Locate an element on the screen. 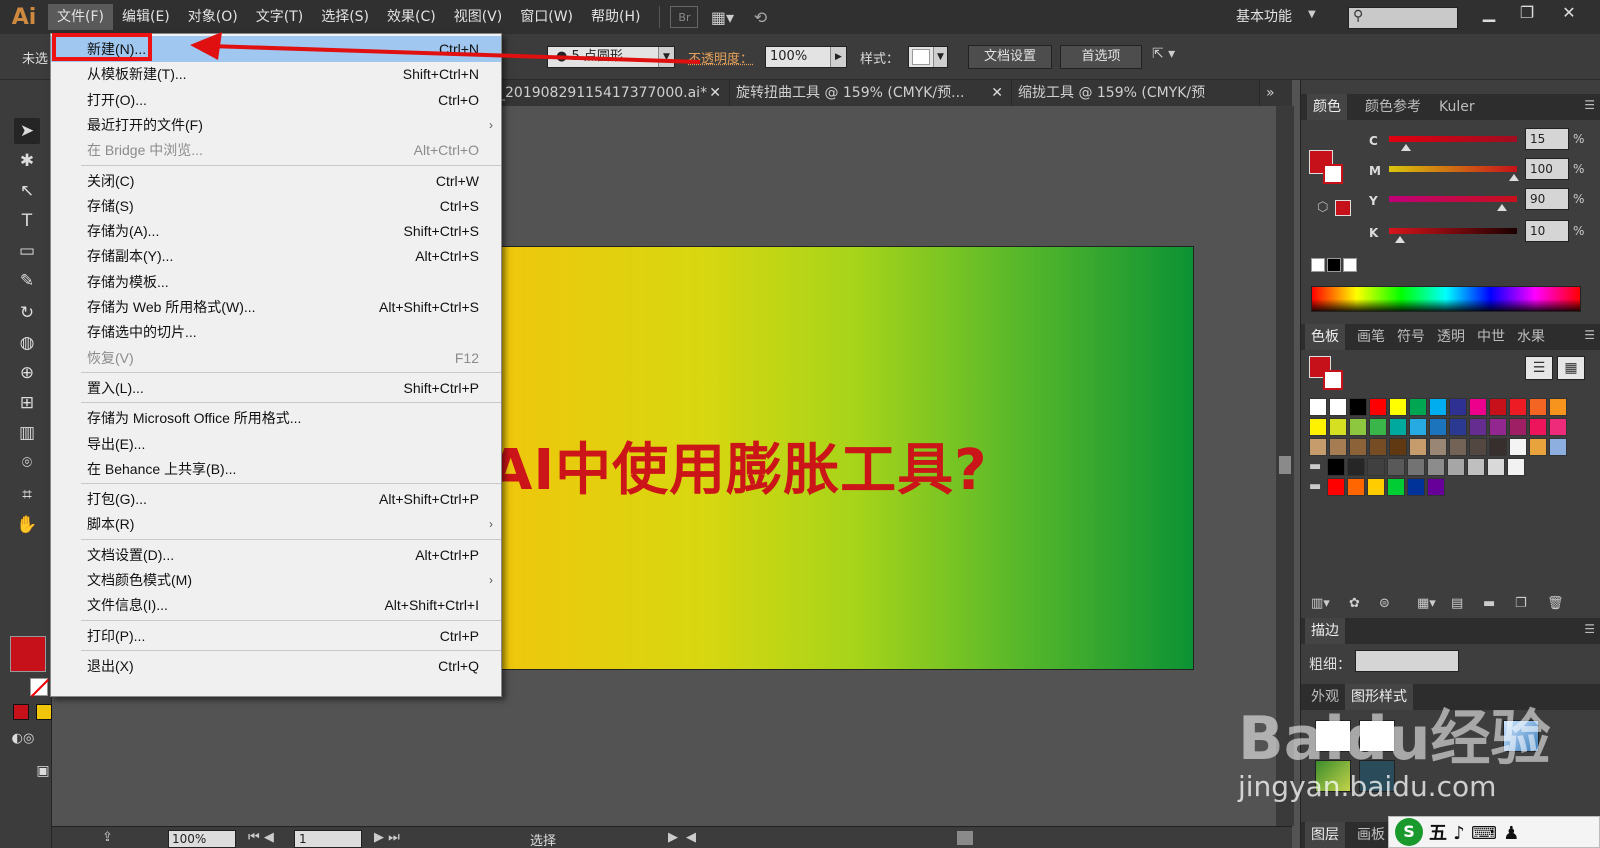 This screenshot has height=848, width=1600. rectangle-tool-icon: ▭ is located at coordinates (27, 251).